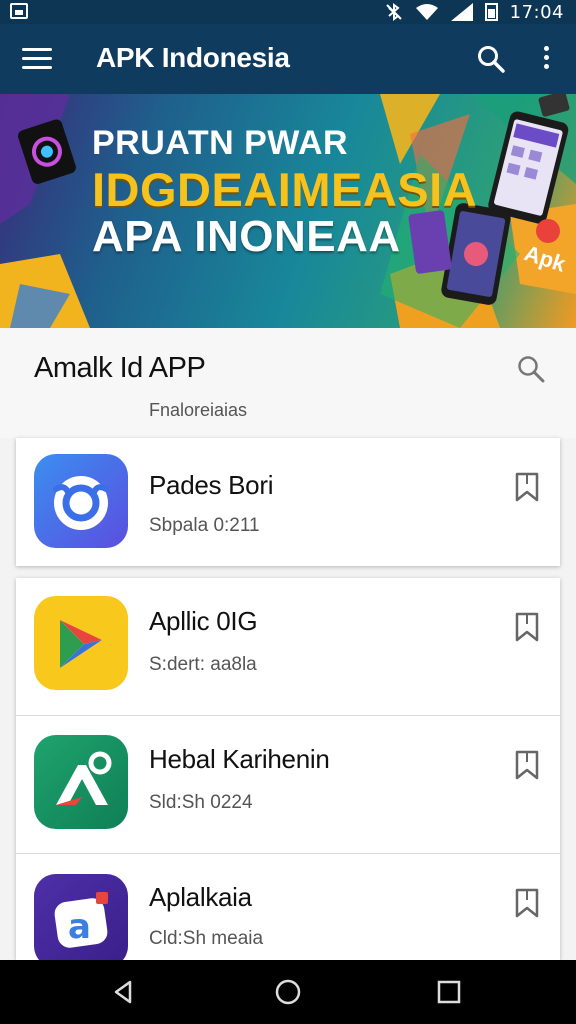 The image size is (576, 1024). What do you see at coordinates (37, 59) in the screenshot?
I see `hamburger-menu-icon` at bounding box center [37, 59].